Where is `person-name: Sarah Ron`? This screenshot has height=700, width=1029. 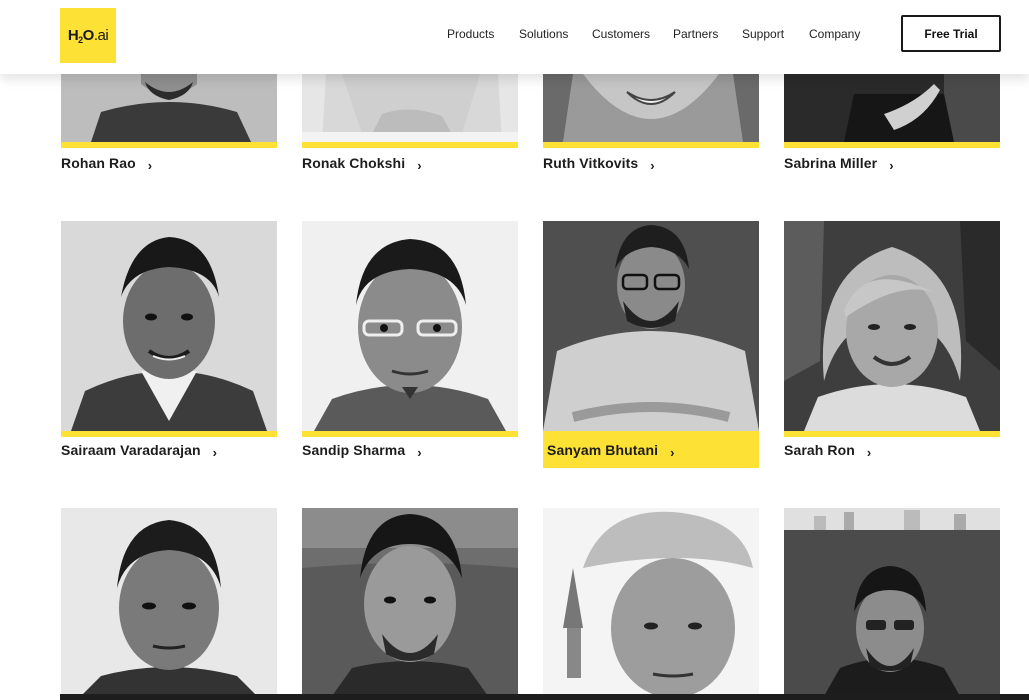
person-name: Sarah Ron is located at coordinates (819, 450).